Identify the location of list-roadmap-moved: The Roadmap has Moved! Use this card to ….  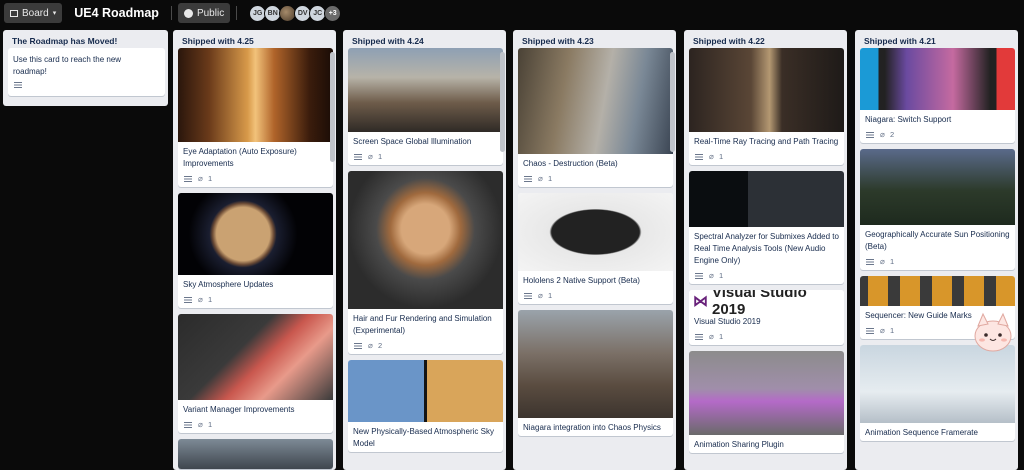
(85, 68).